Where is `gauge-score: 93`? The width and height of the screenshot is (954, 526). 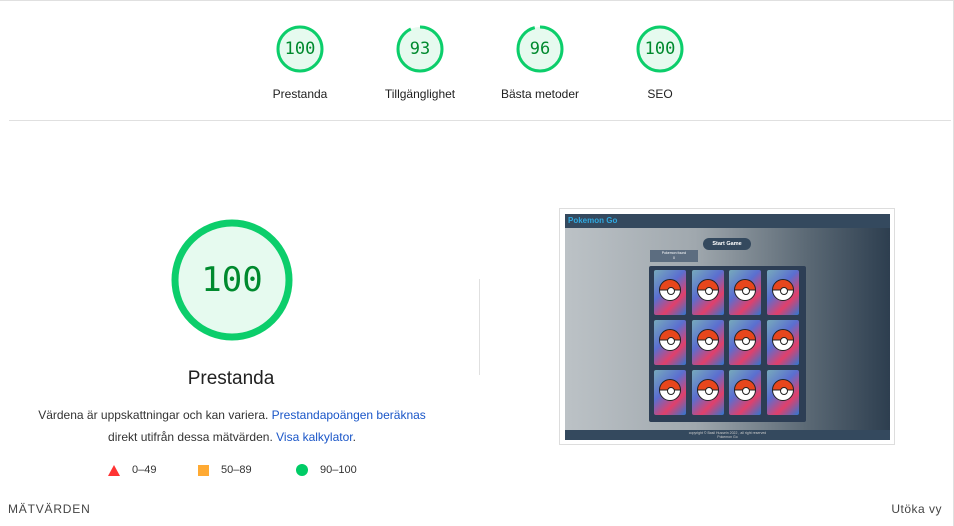
gauge-score: 93 is located at coordinates (420, 49).